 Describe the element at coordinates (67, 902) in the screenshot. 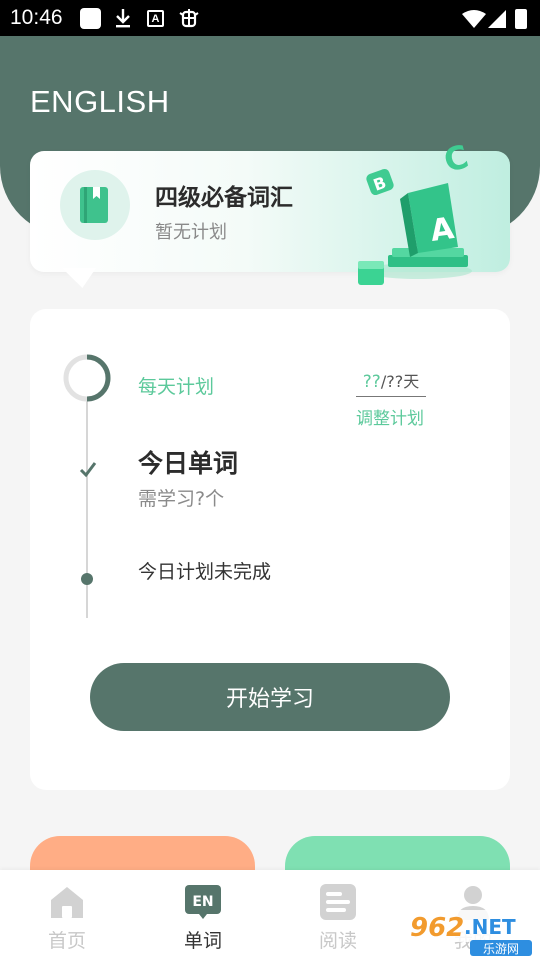

I see `home-icon` at that location.